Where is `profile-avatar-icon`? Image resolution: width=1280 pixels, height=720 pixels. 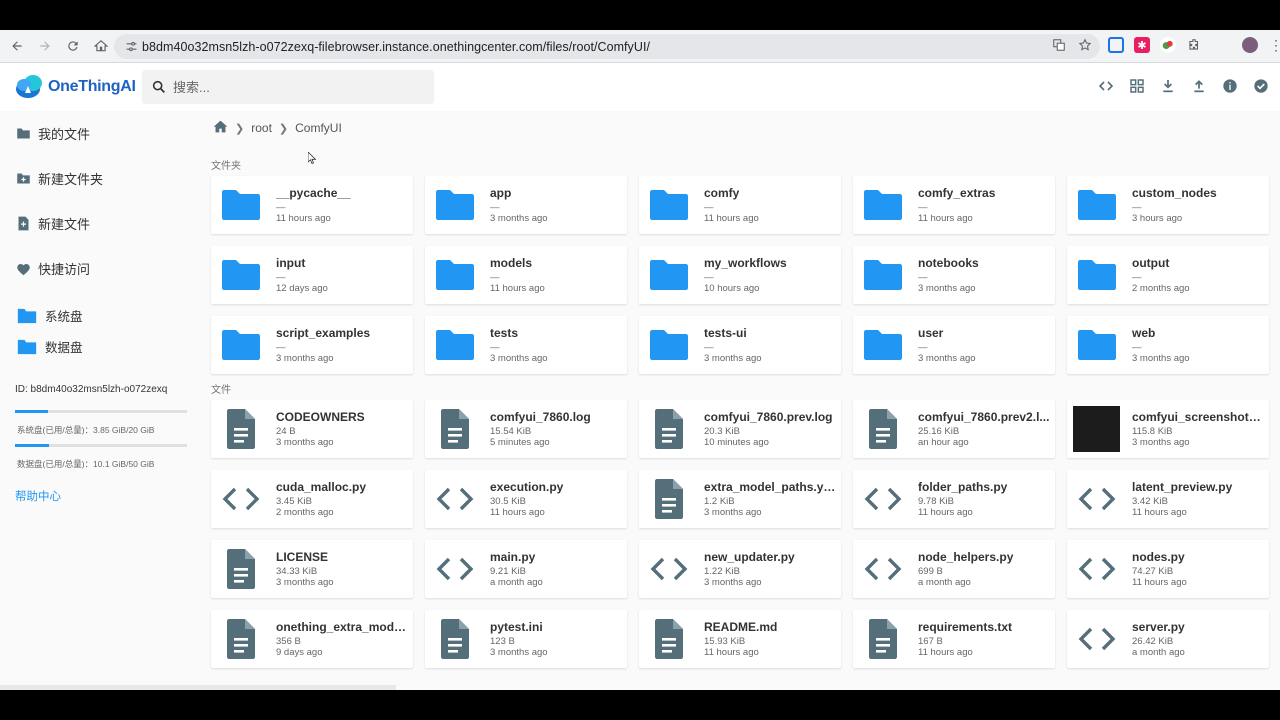
profile-avatar-icon is located at coordinates (1250, 45).